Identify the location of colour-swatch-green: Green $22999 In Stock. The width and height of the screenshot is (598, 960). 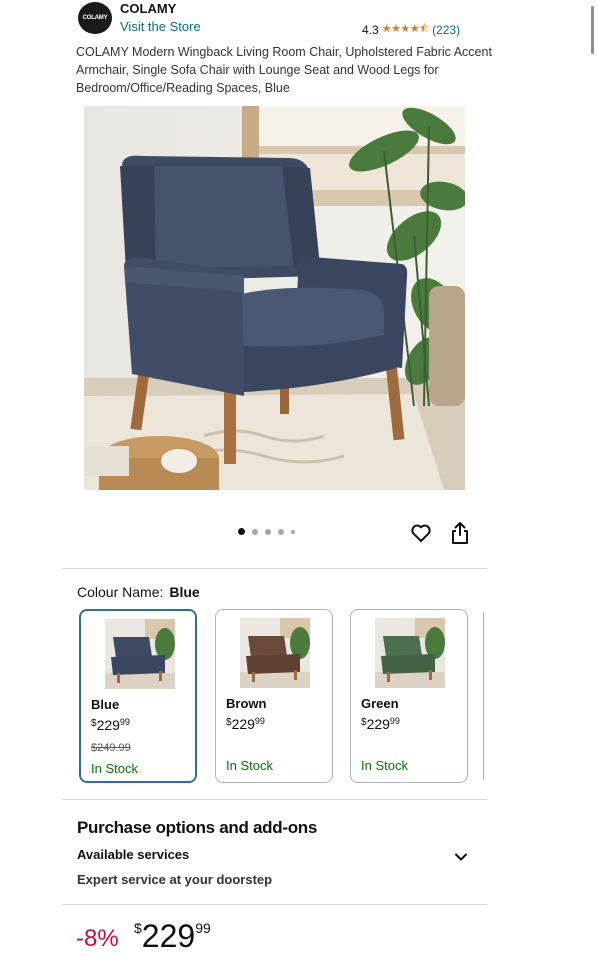
(409, 696).